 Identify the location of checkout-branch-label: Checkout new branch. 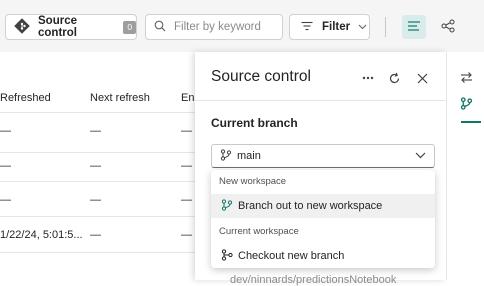
(291, 256).